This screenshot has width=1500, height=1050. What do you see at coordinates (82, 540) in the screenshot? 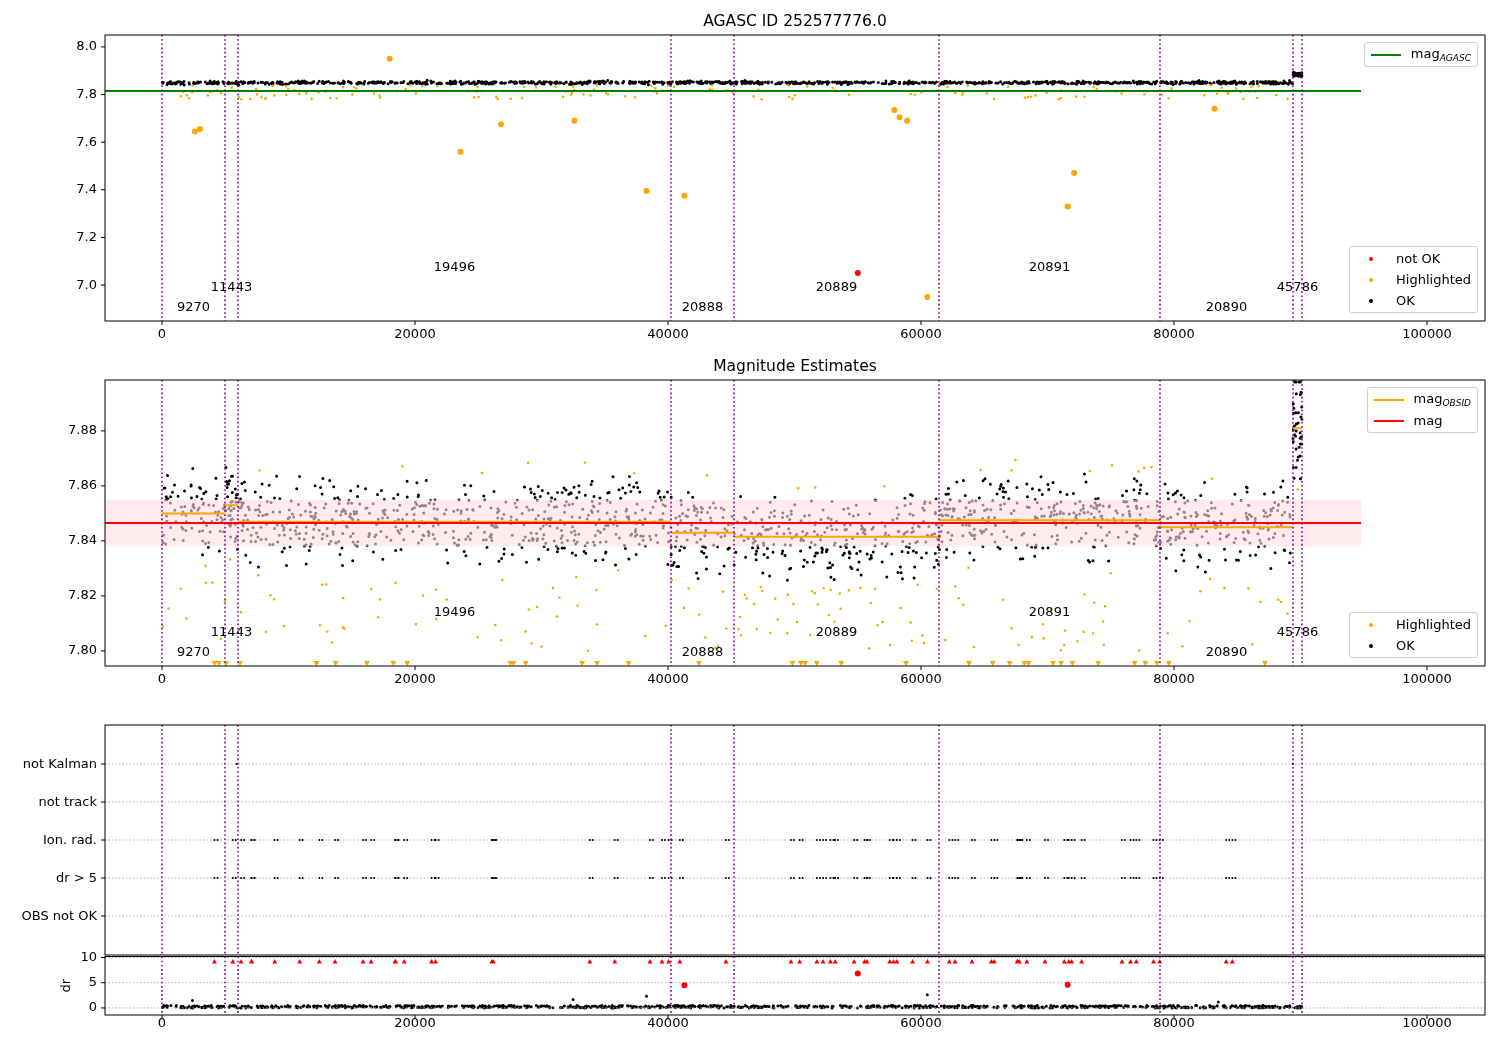
I see `y-tick-label: 7.84` at bounding box center [82, 540].